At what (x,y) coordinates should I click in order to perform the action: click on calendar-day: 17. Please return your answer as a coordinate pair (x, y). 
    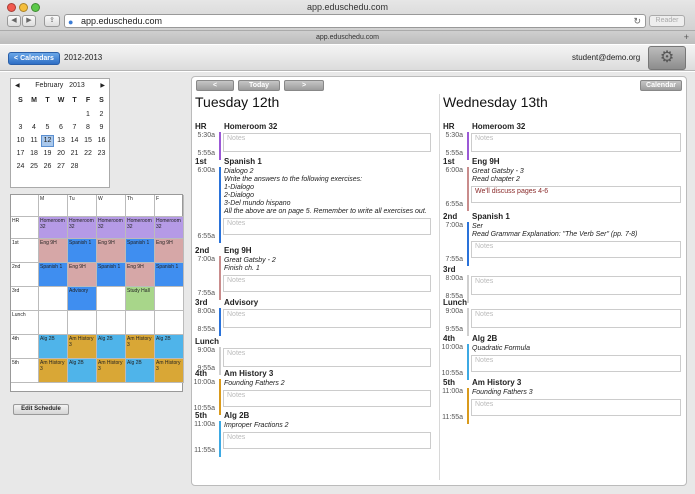
    Looking at the image, I should click on (20, 154).